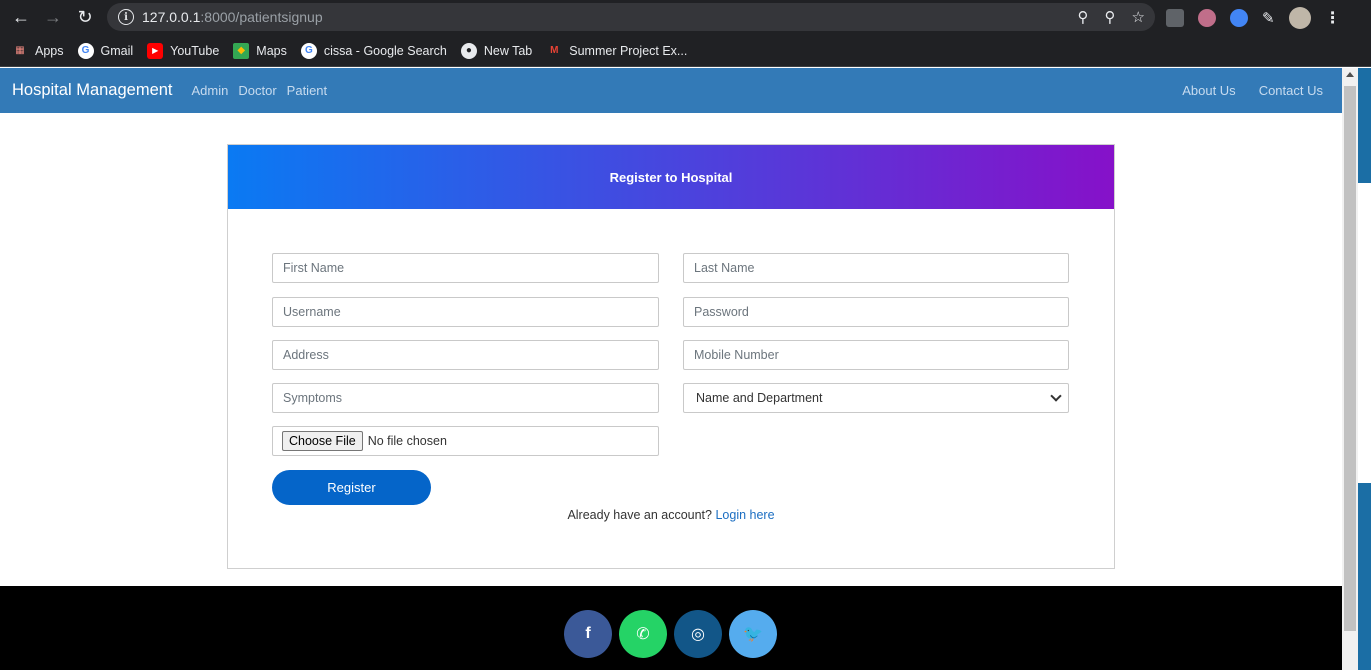  Describe the element at coordinates (105, 50) in the screenshot. I see `bookmark-gmail: G Gmail` at that location.